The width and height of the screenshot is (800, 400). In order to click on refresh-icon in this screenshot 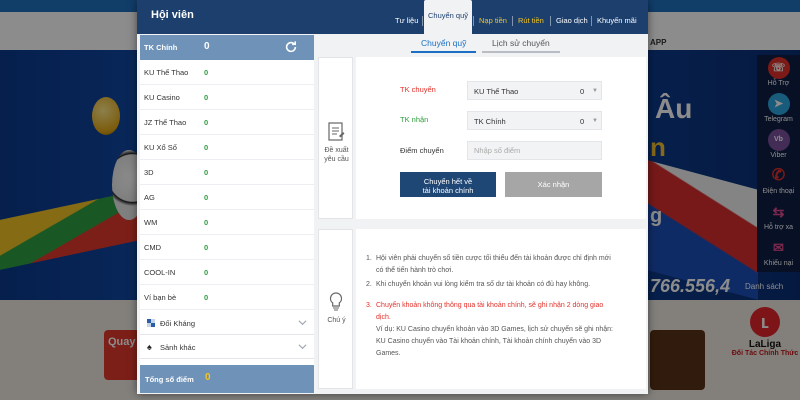, I will do `click(291, 47)`.